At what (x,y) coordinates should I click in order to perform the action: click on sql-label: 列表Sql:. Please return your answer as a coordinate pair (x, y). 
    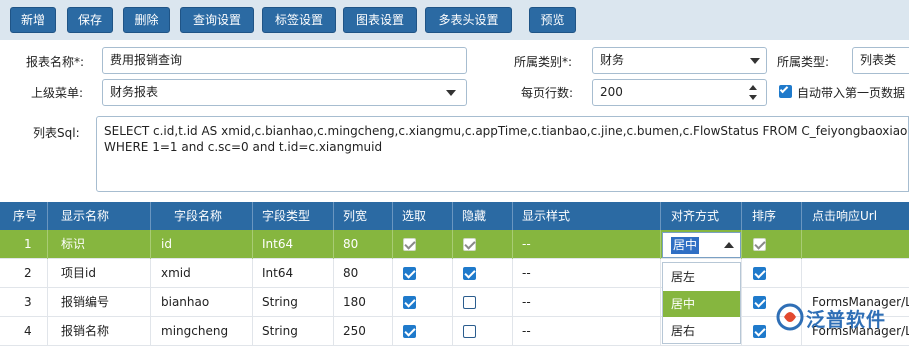
    Looking at the image, I should click on (56, 133).